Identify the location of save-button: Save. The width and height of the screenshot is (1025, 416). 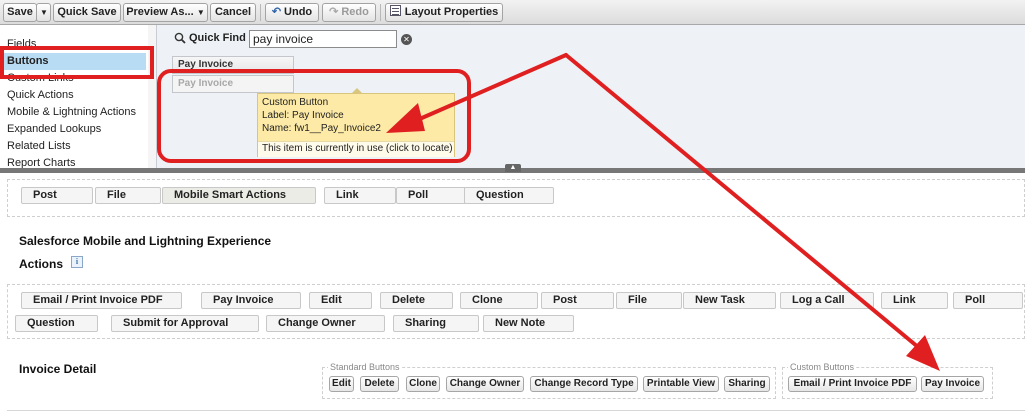
(20, 12).